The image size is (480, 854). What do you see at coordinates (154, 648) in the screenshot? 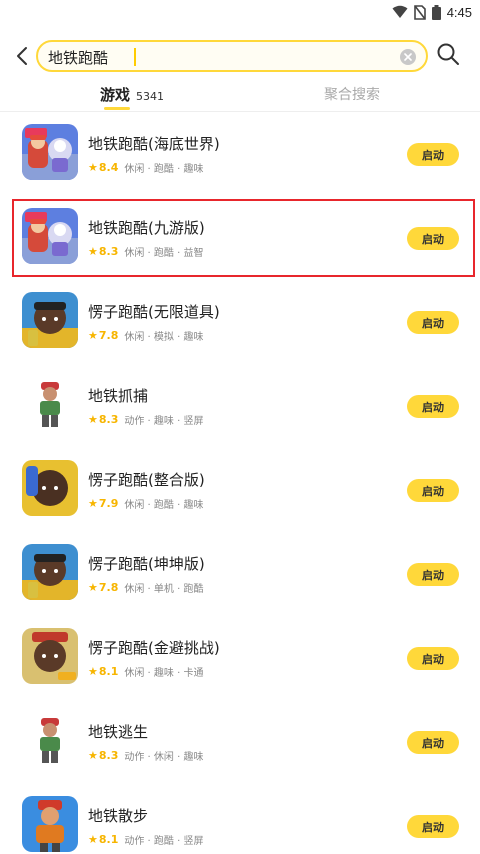
I see `game-title: 愣子跑酷(金避挑战)` at bounding box center [154, 648].